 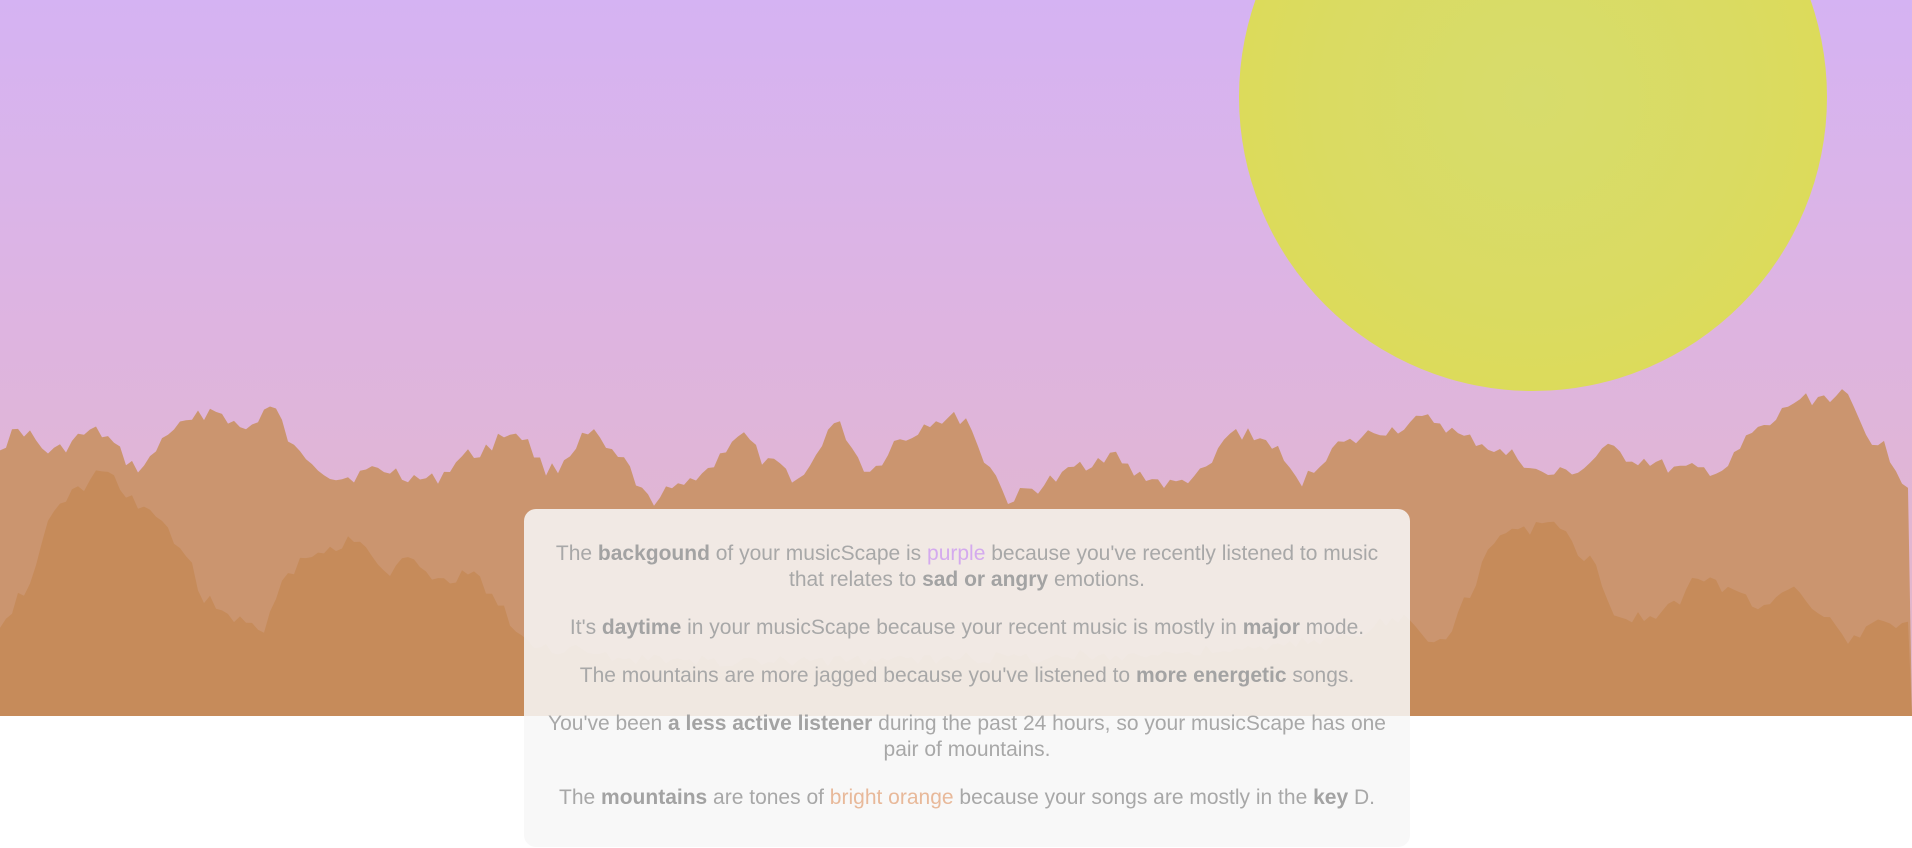 I want to click on highlight-mode: major, so click(x=1271, y=627).